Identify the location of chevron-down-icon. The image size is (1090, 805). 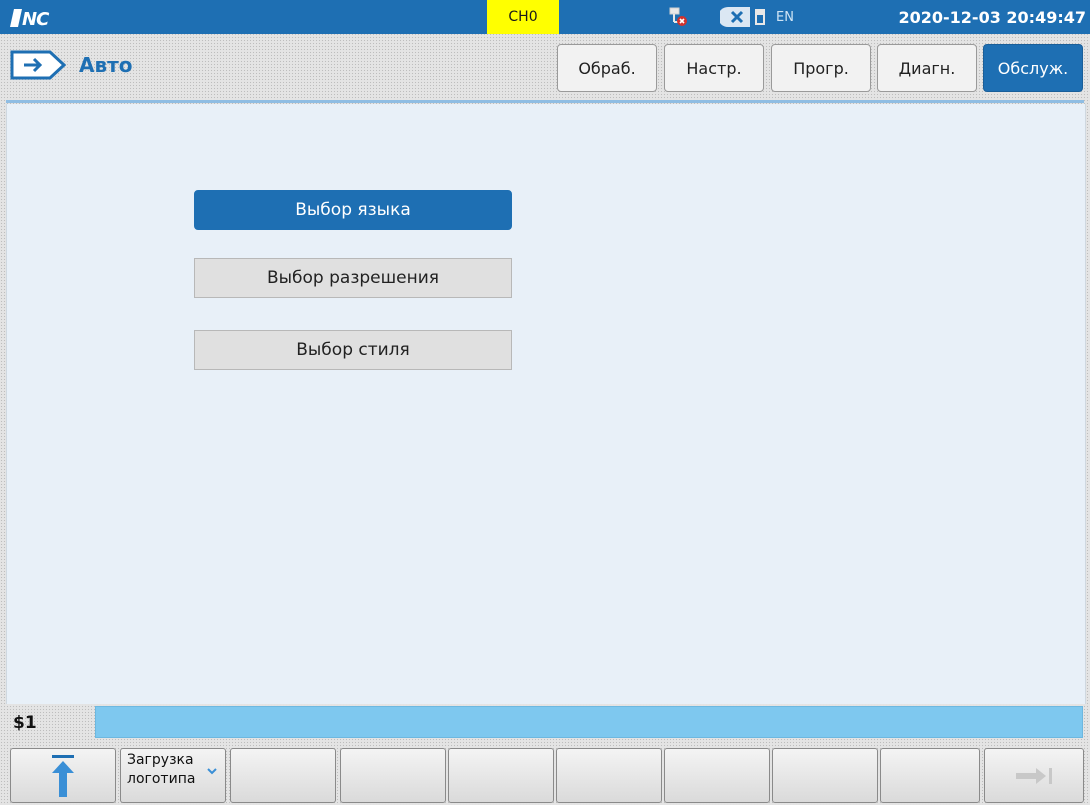
(212, 771).